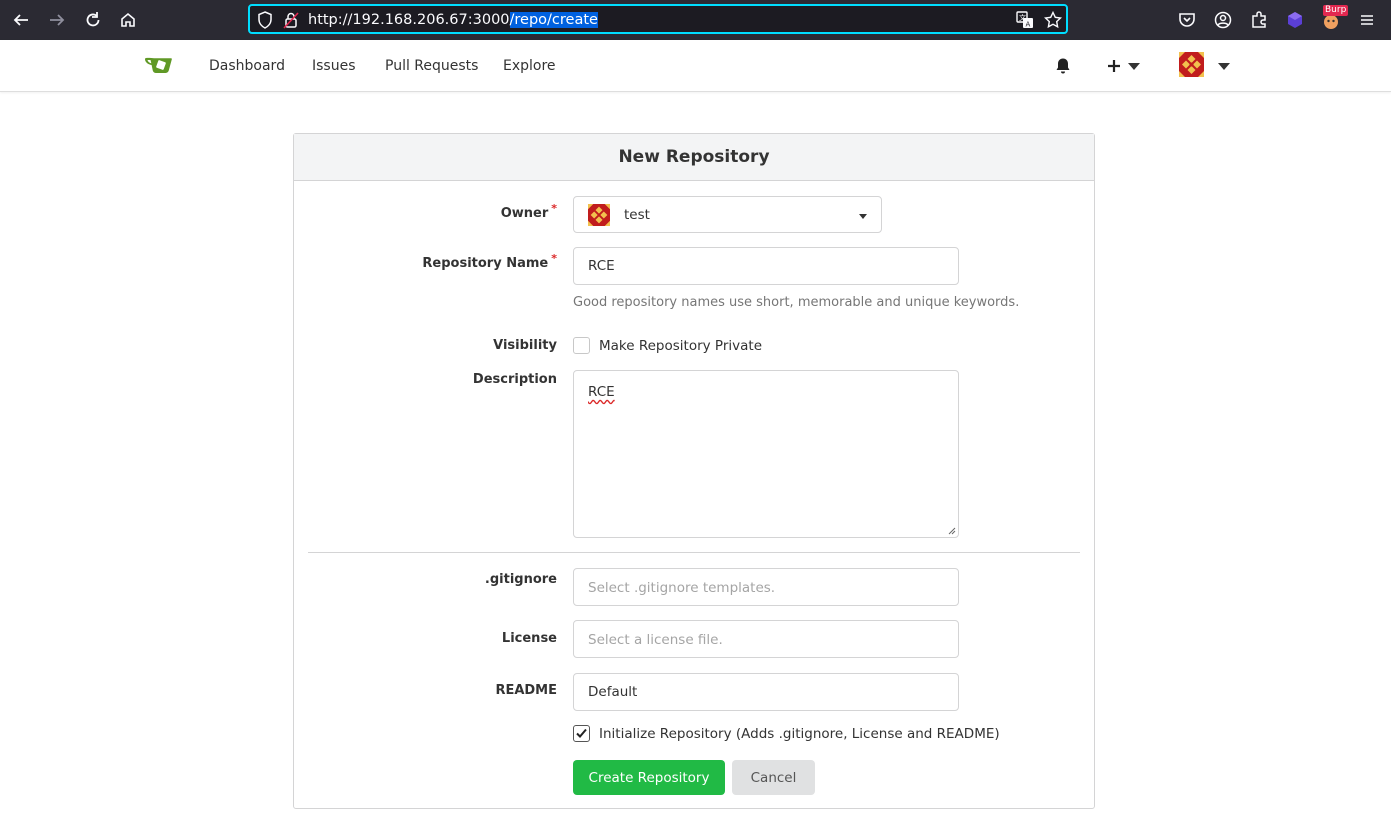 The height and width of the screenshot is (831, 1391). Describe the element at coordinates (265, 20) in the screenshot. I see `shield-icon` at that location.